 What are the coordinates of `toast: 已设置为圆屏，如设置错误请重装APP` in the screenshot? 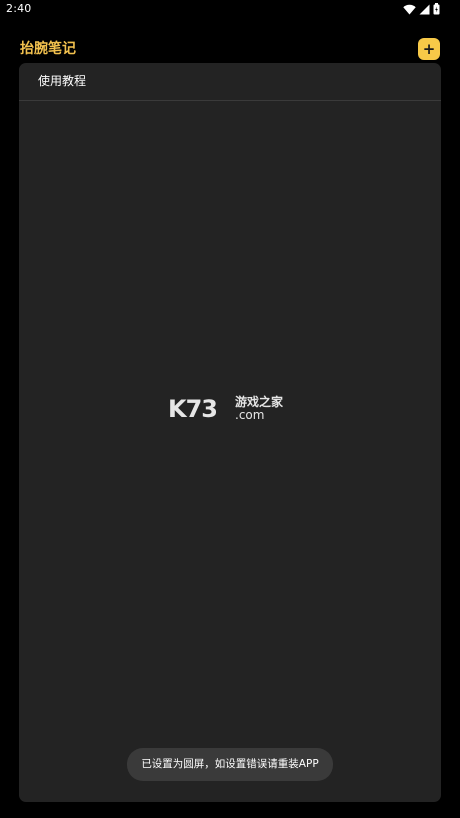 It's located at (230, 764).